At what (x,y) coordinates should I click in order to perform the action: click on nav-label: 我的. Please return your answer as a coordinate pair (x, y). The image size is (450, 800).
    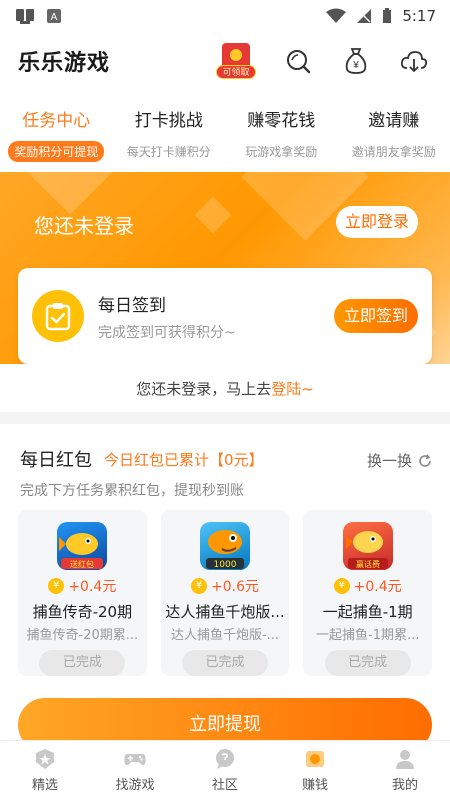
    Looking at the image, I should click on (404, 785).